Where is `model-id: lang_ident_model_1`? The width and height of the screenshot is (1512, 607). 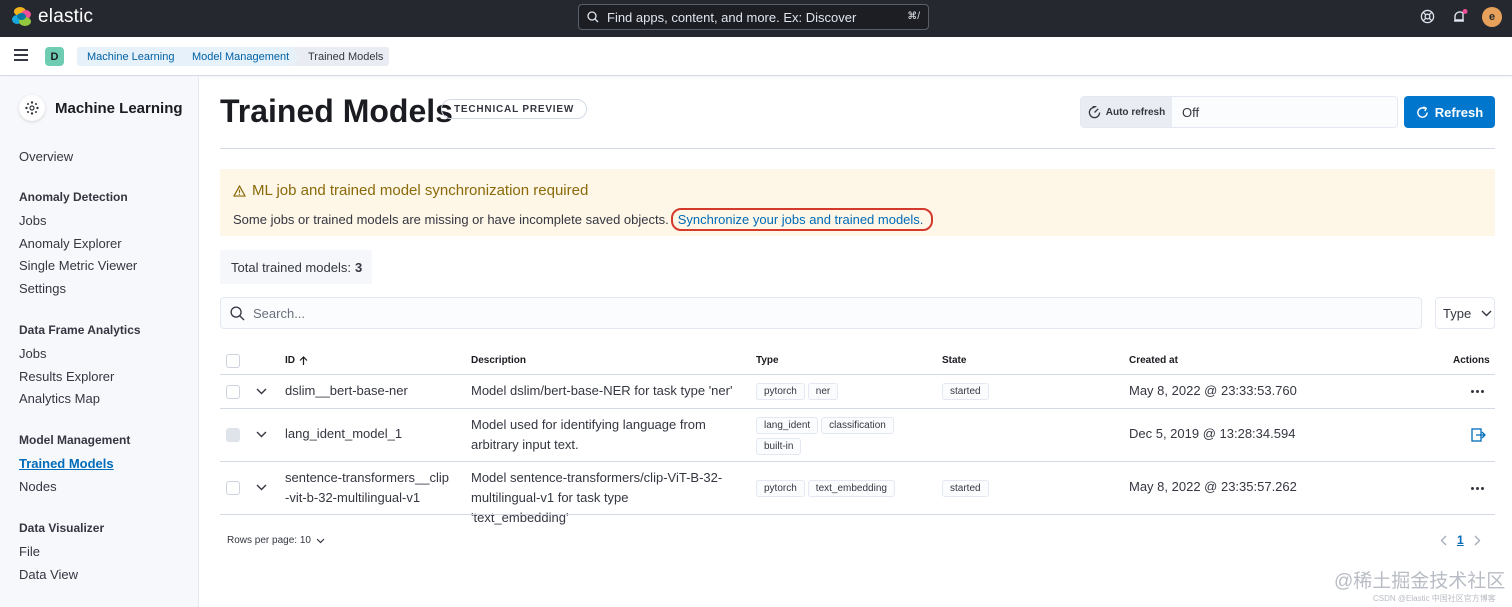
model-id: lang_ident_model_1 is located at coordinates (344, 433).